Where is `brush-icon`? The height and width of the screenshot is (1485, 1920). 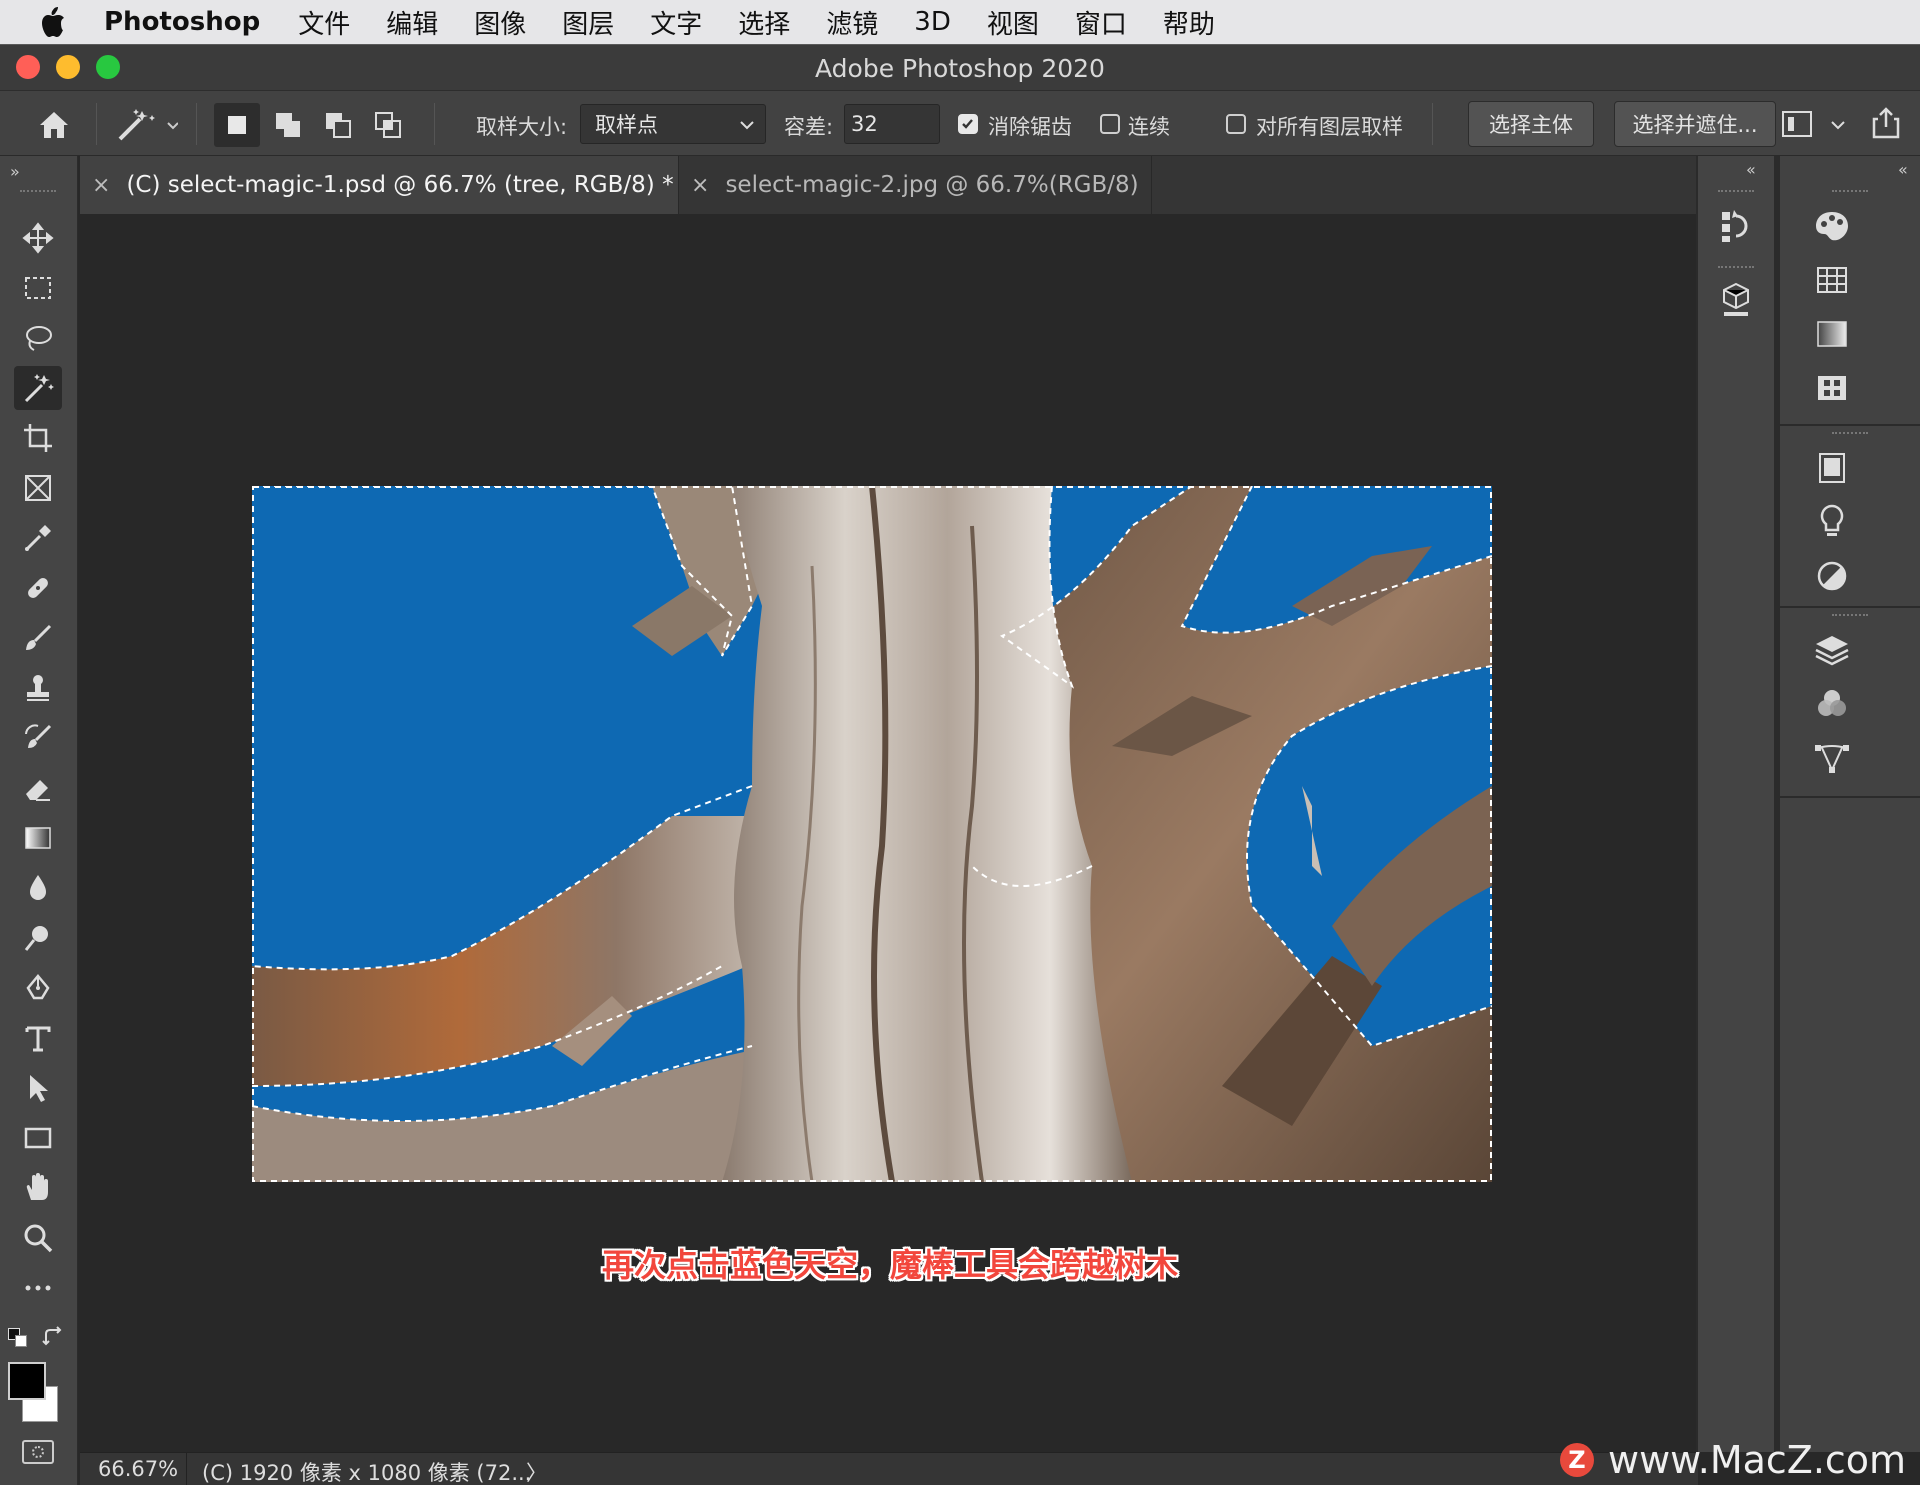
brush-icon is located at coordinates (38, 638).